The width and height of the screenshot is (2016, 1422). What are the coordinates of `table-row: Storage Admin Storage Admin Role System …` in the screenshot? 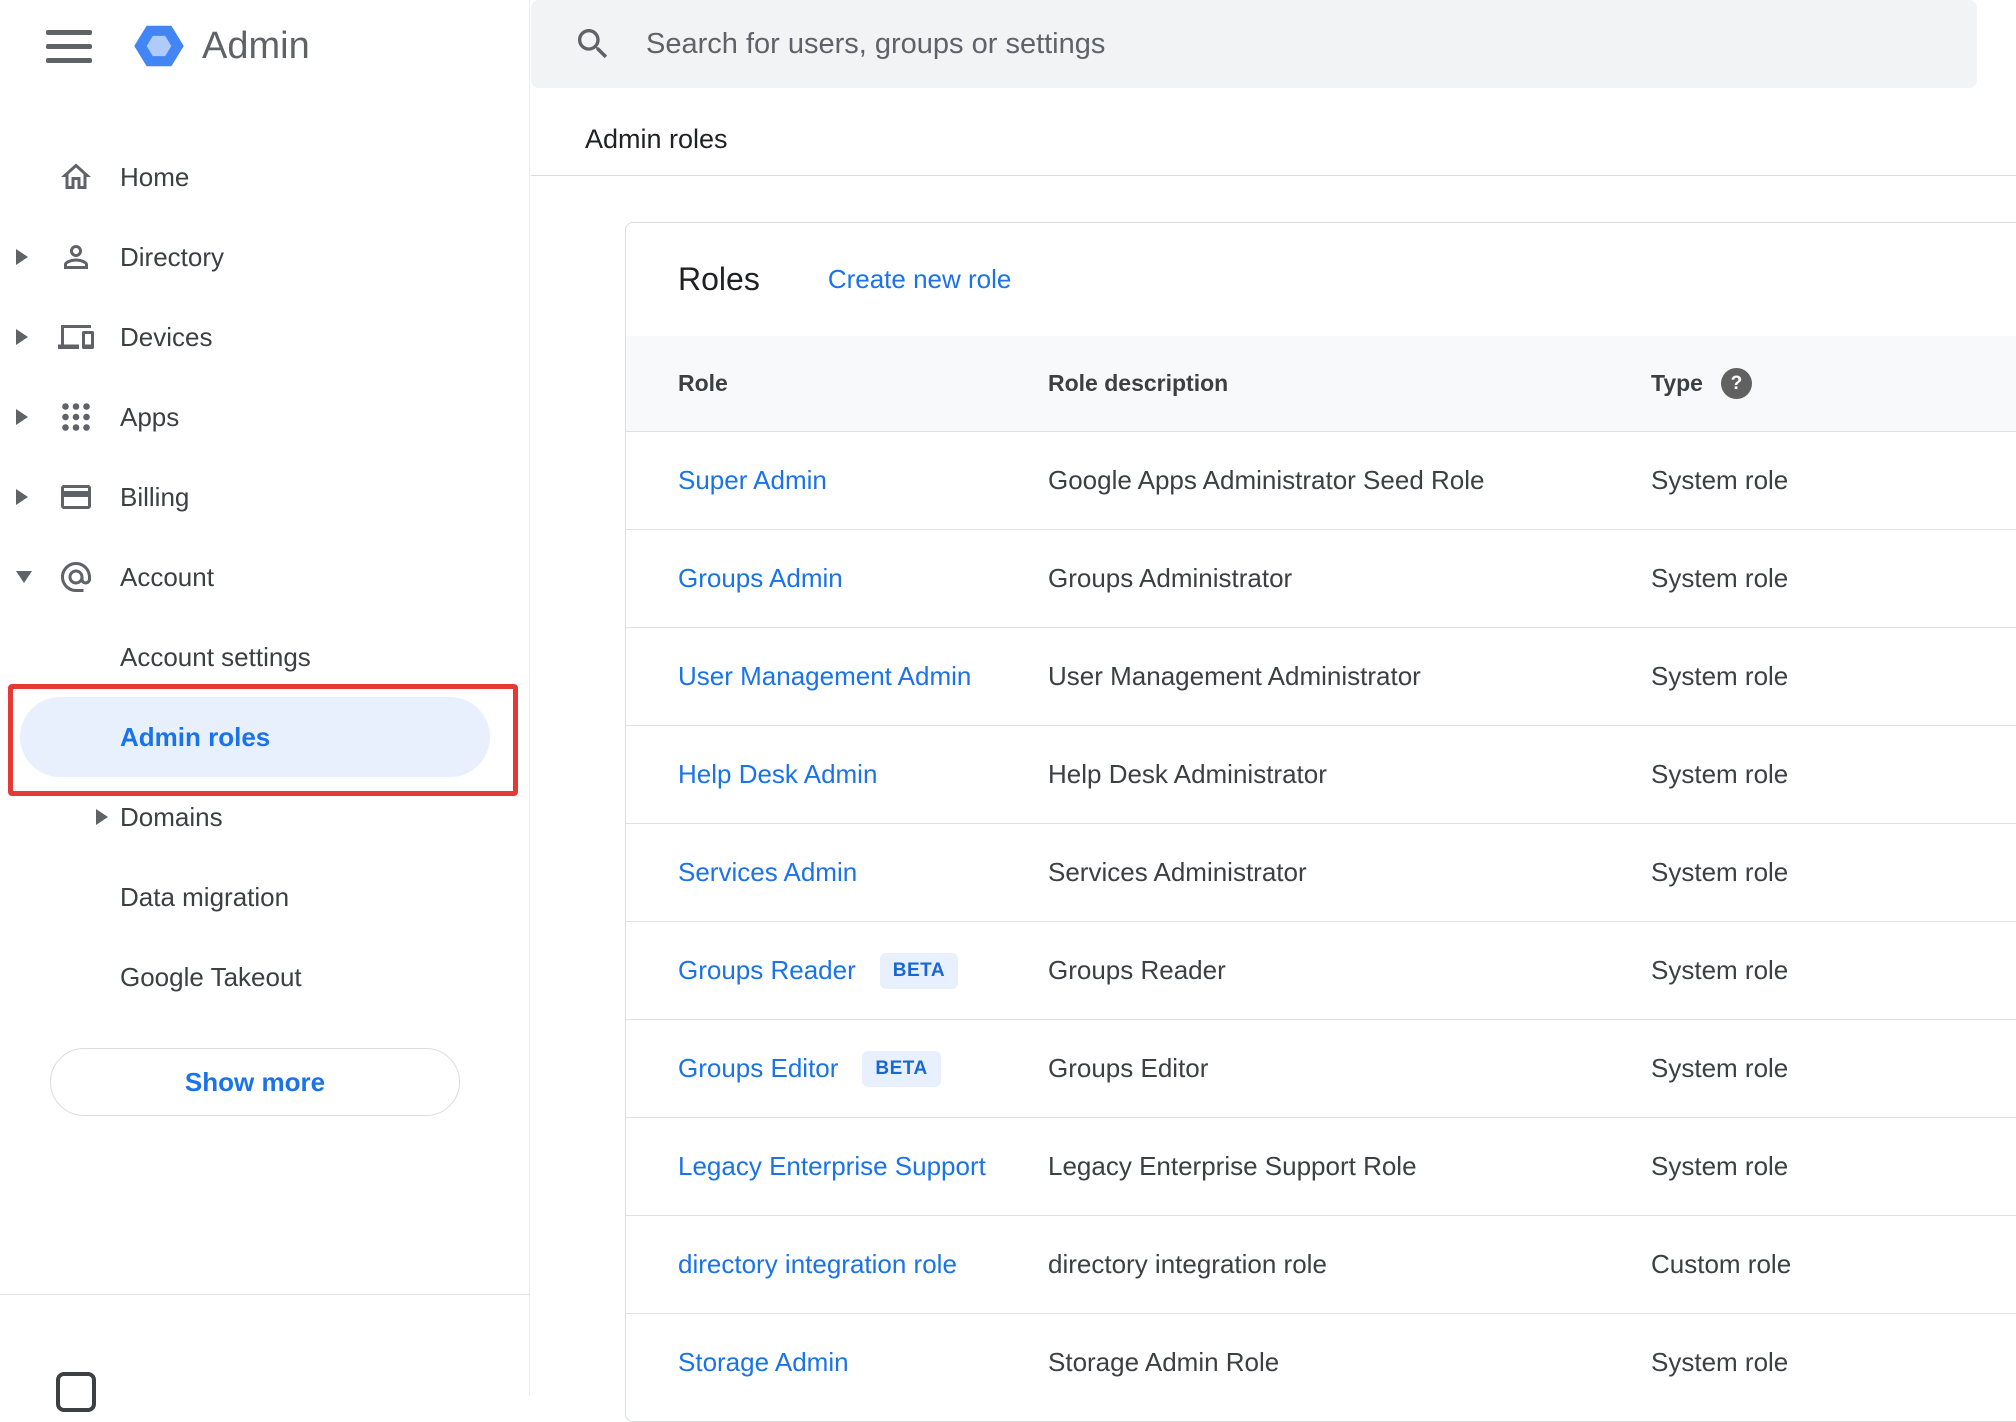 It's located at (1321, 1362).